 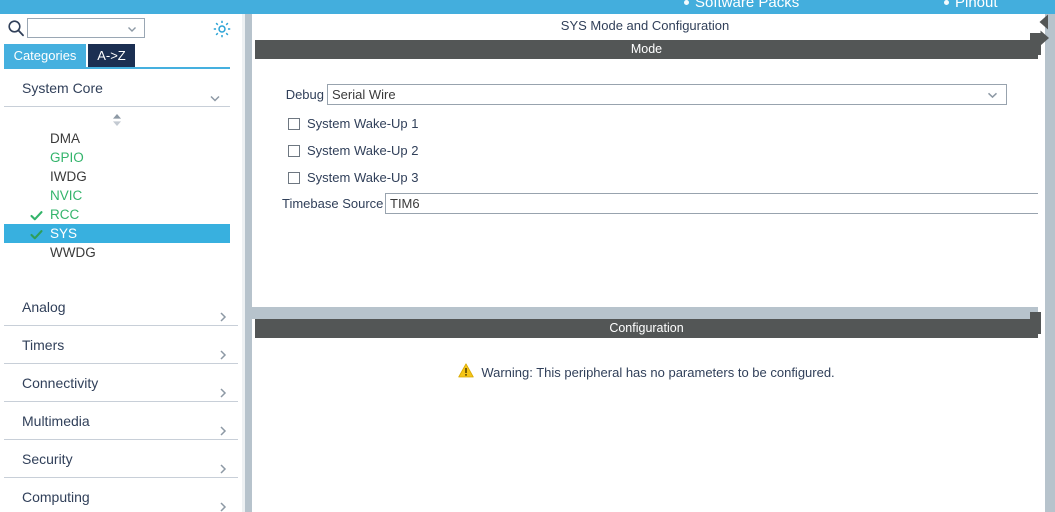 What do you see at coordinates (117, 120) in the screenshot?
I see `up-down-spinner-icon` at bounding box center [117, 120].